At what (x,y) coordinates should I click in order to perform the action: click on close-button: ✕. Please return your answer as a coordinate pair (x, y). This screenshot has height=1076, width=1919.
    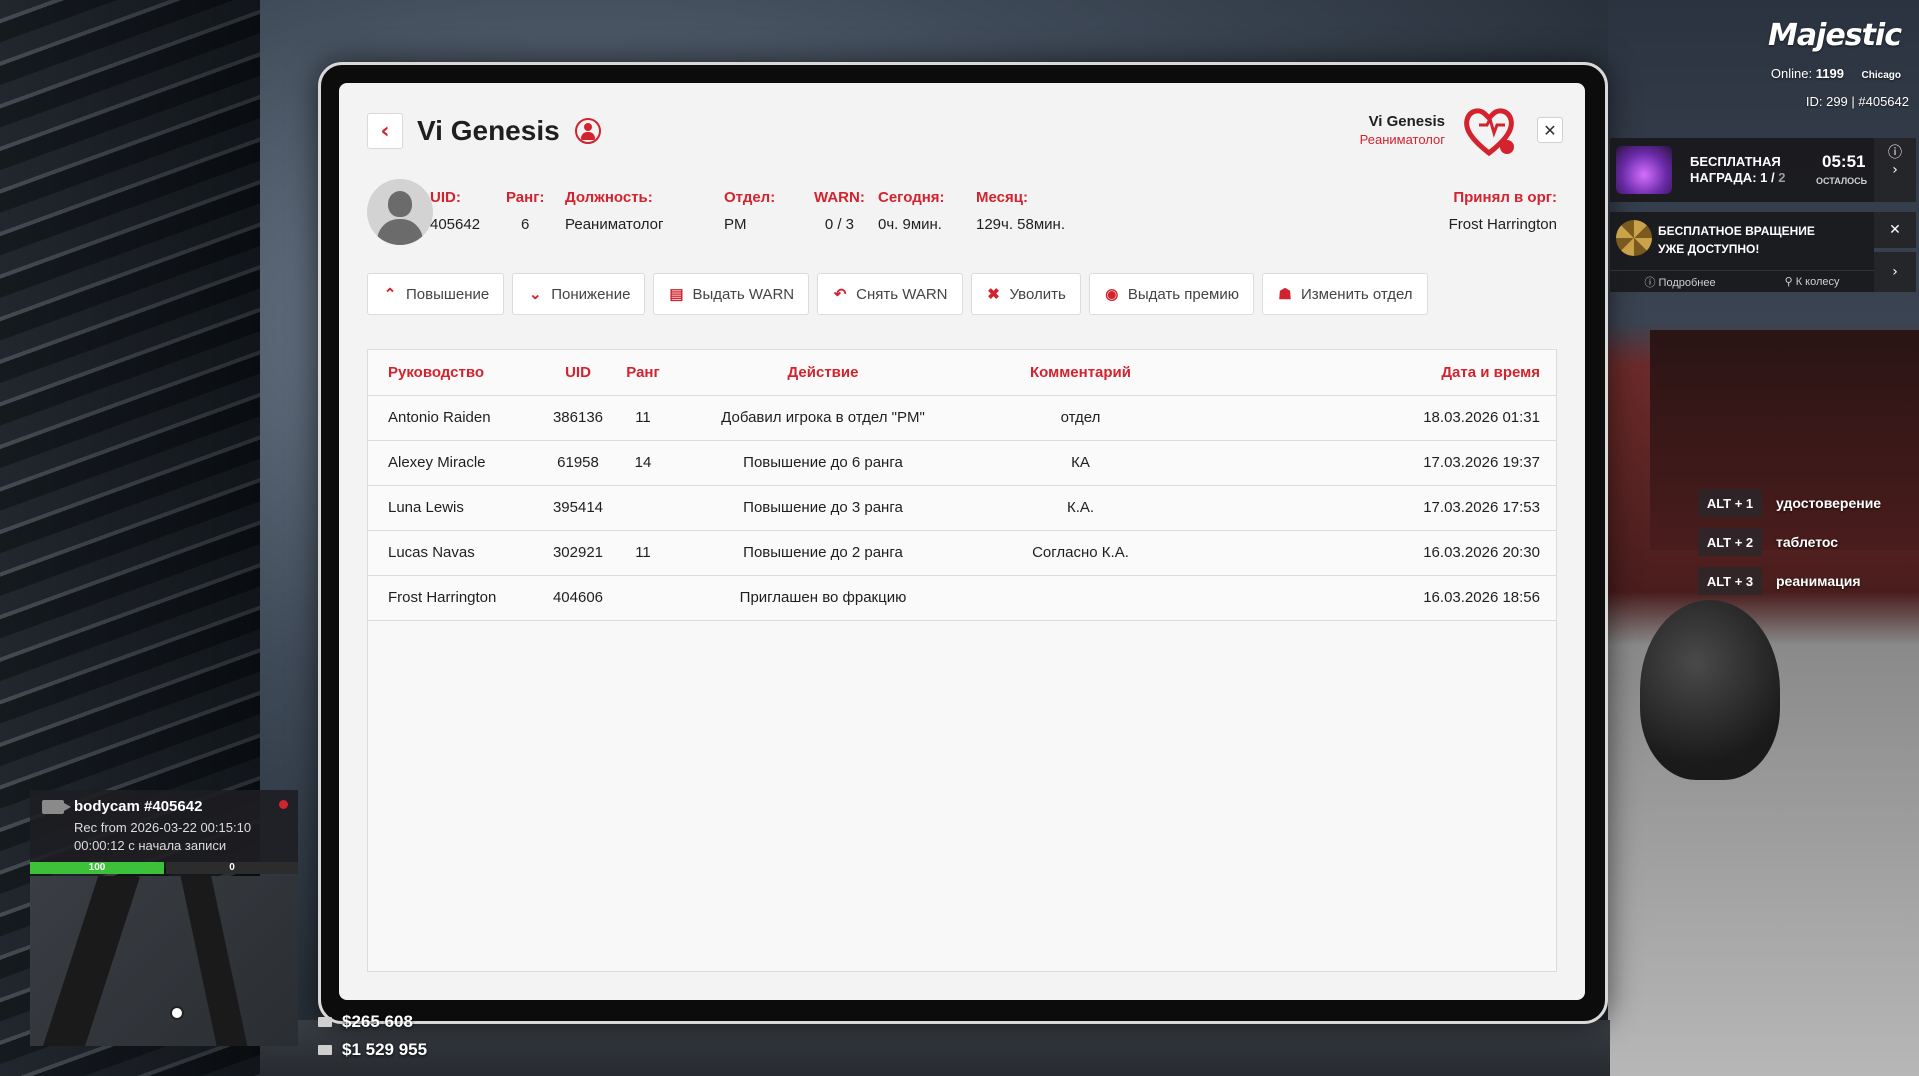
    Looking at the image, I should click on (1550, 130).